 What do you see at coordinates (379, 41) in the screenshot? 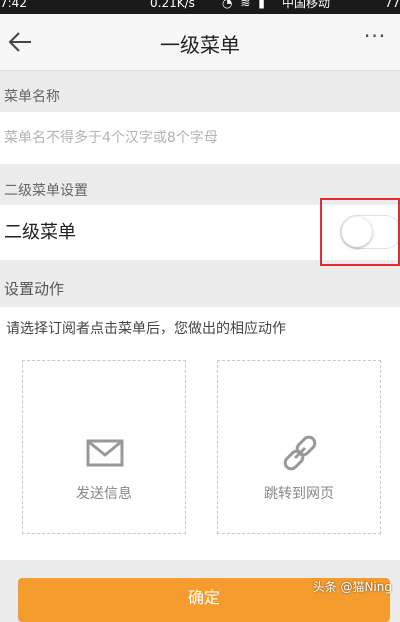
I see `more-options-button: ···` at bounding box center [379, 41].